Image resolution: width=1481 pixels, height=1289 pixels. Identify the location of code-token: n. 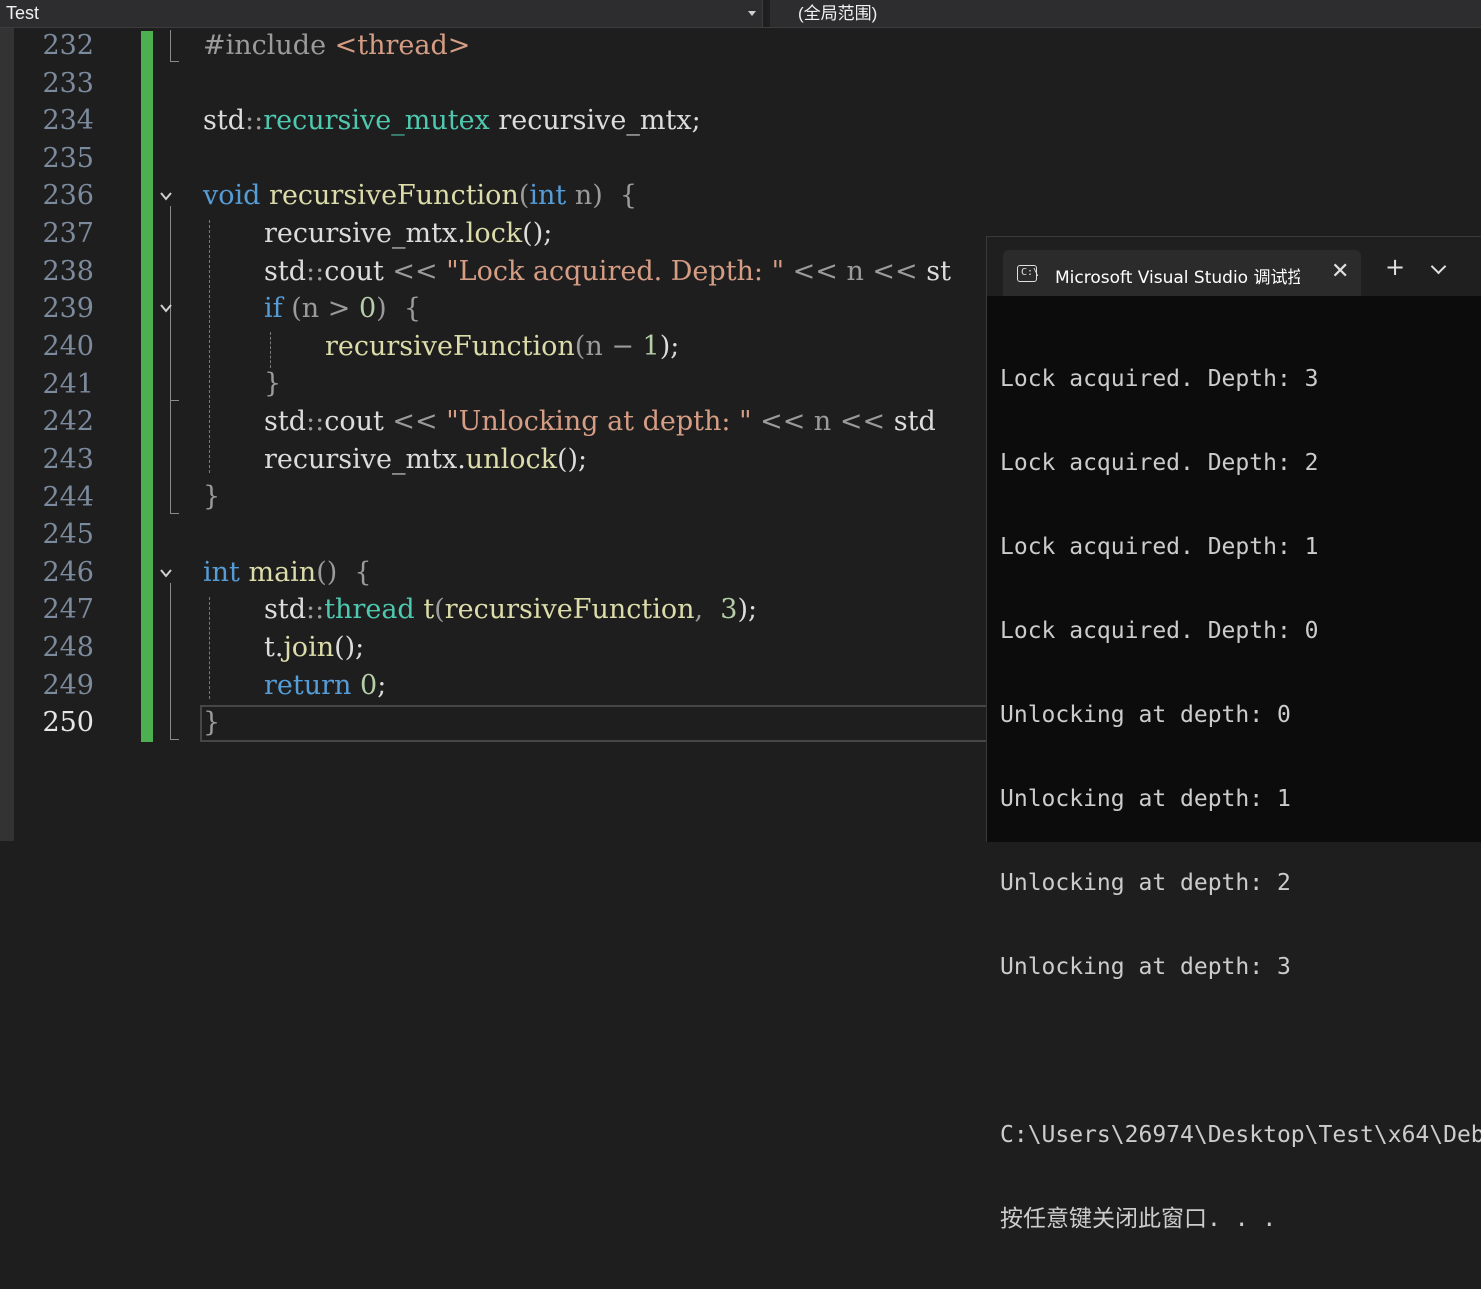
(855, 271).